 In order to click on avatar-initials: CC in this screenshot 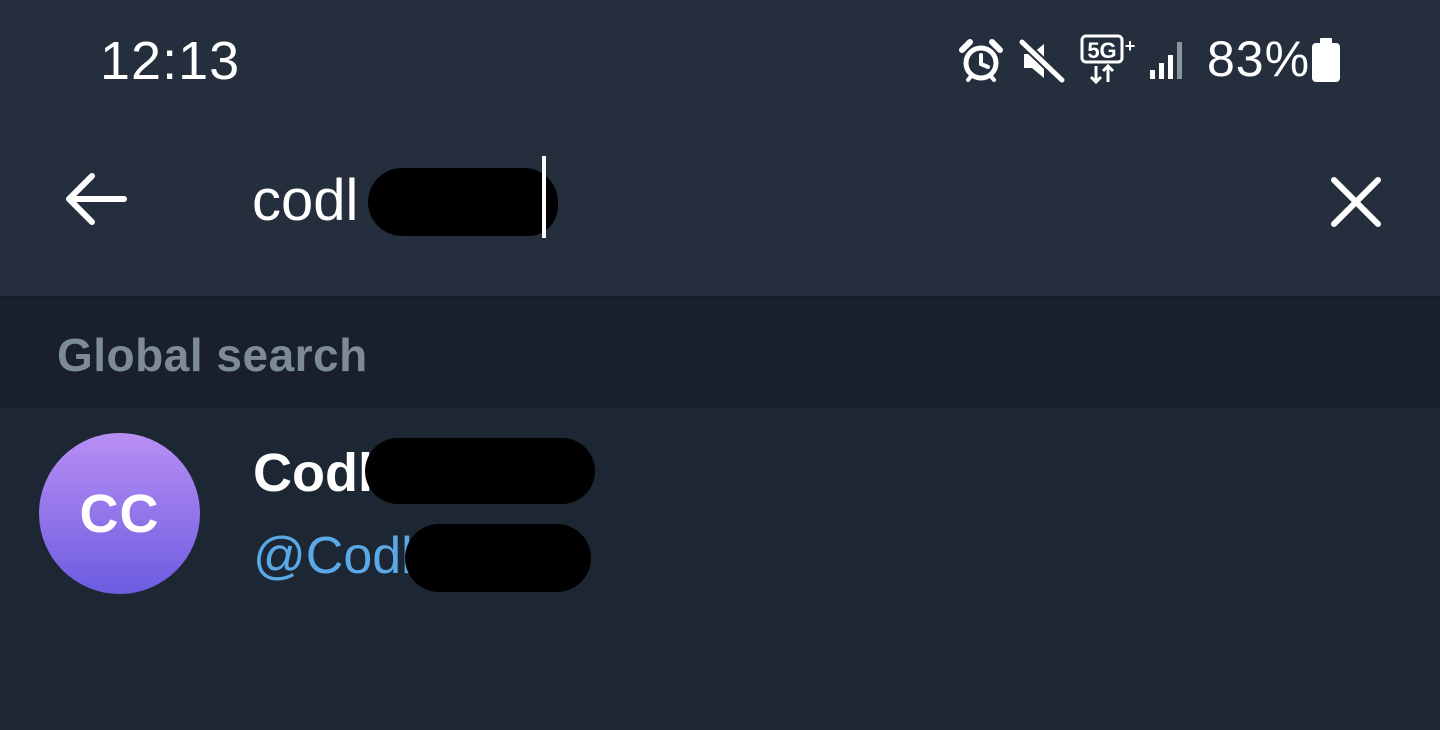, I will do `click(119, 513)`.